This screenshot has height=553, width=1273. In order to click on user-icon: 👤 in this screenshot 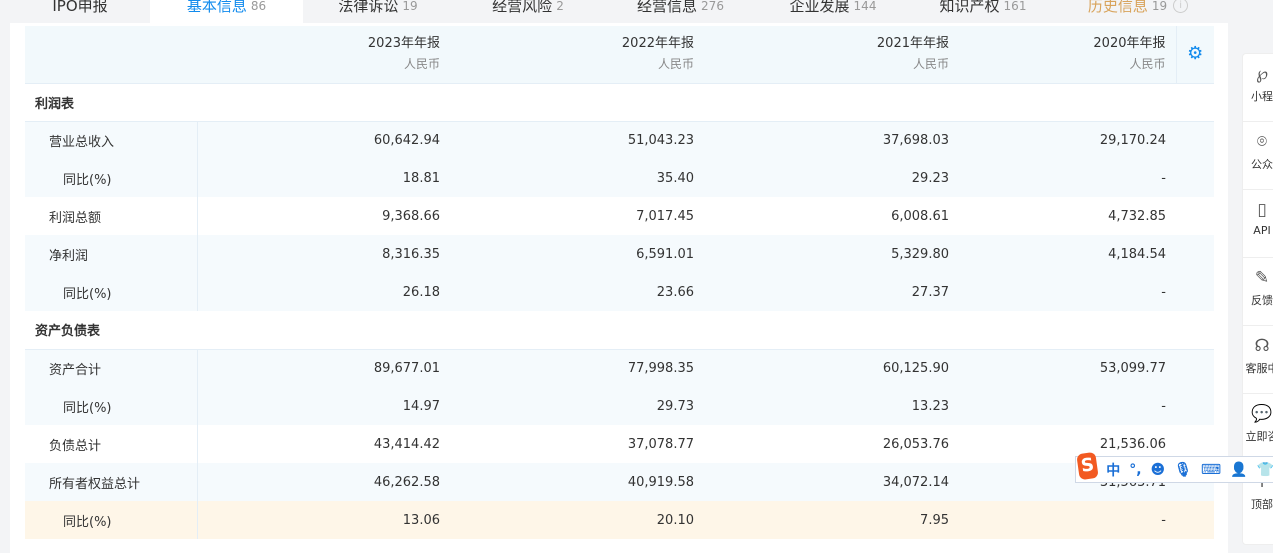, I will do `click(1238, 470)`.